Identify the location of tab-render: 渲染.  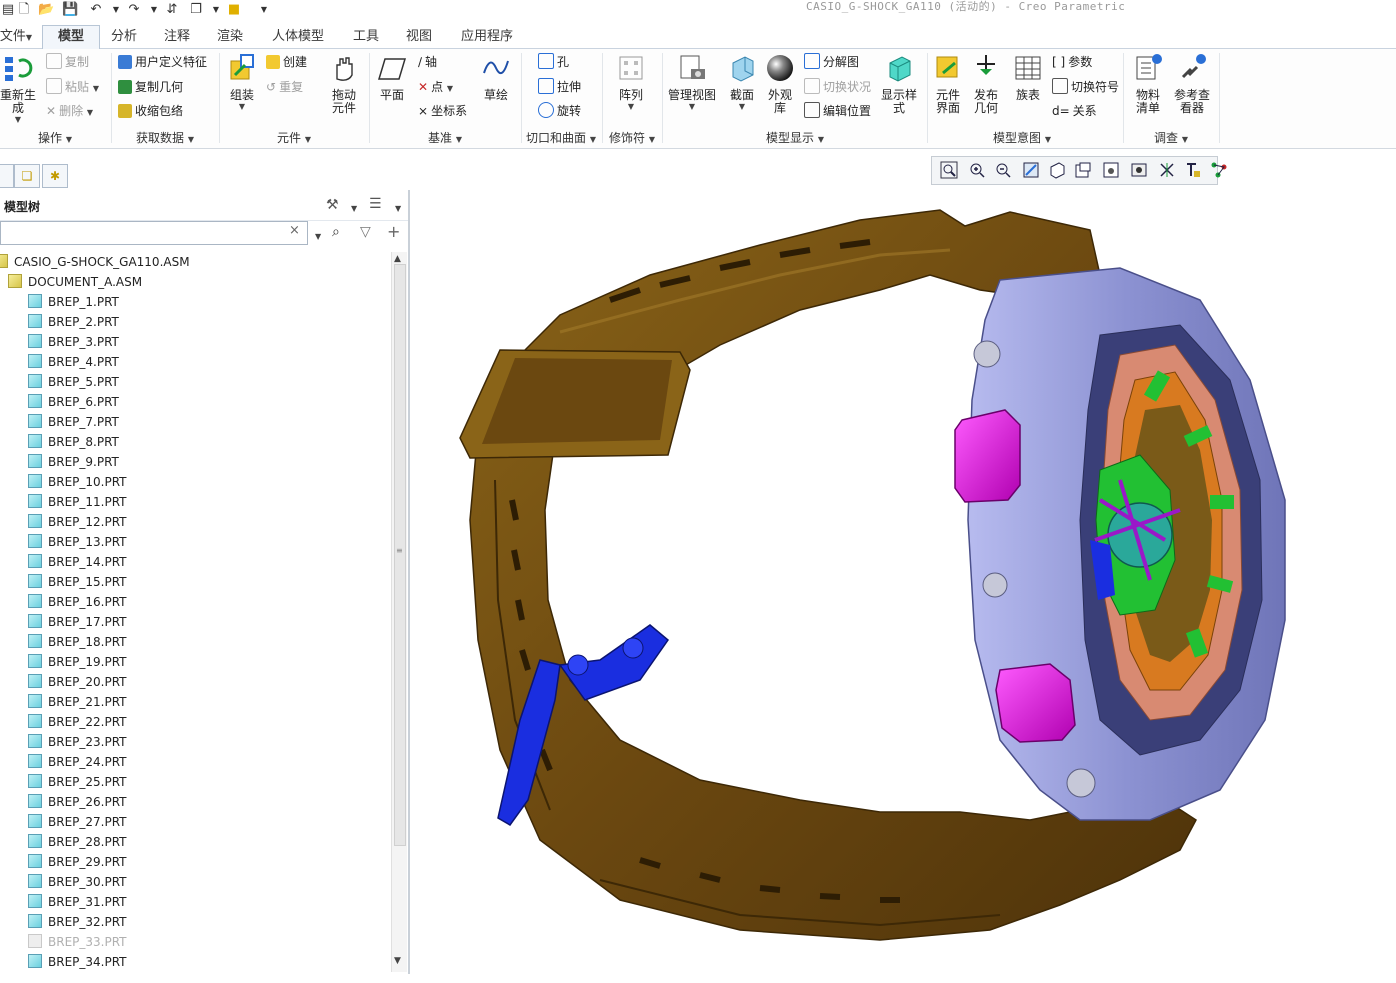
(230, 36).